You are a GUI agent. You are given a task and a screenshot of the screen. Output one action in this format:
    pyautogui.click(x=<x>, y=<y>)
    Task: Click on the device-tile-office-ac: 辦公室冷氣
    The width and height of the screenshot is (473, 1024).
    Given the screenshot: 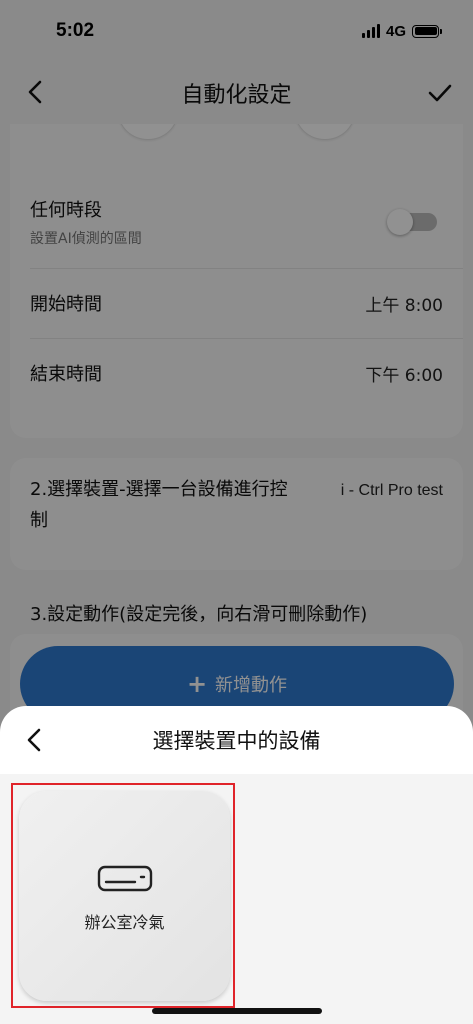 What is the action you would take?
    pyautogui.click(x=124, y=896)
    